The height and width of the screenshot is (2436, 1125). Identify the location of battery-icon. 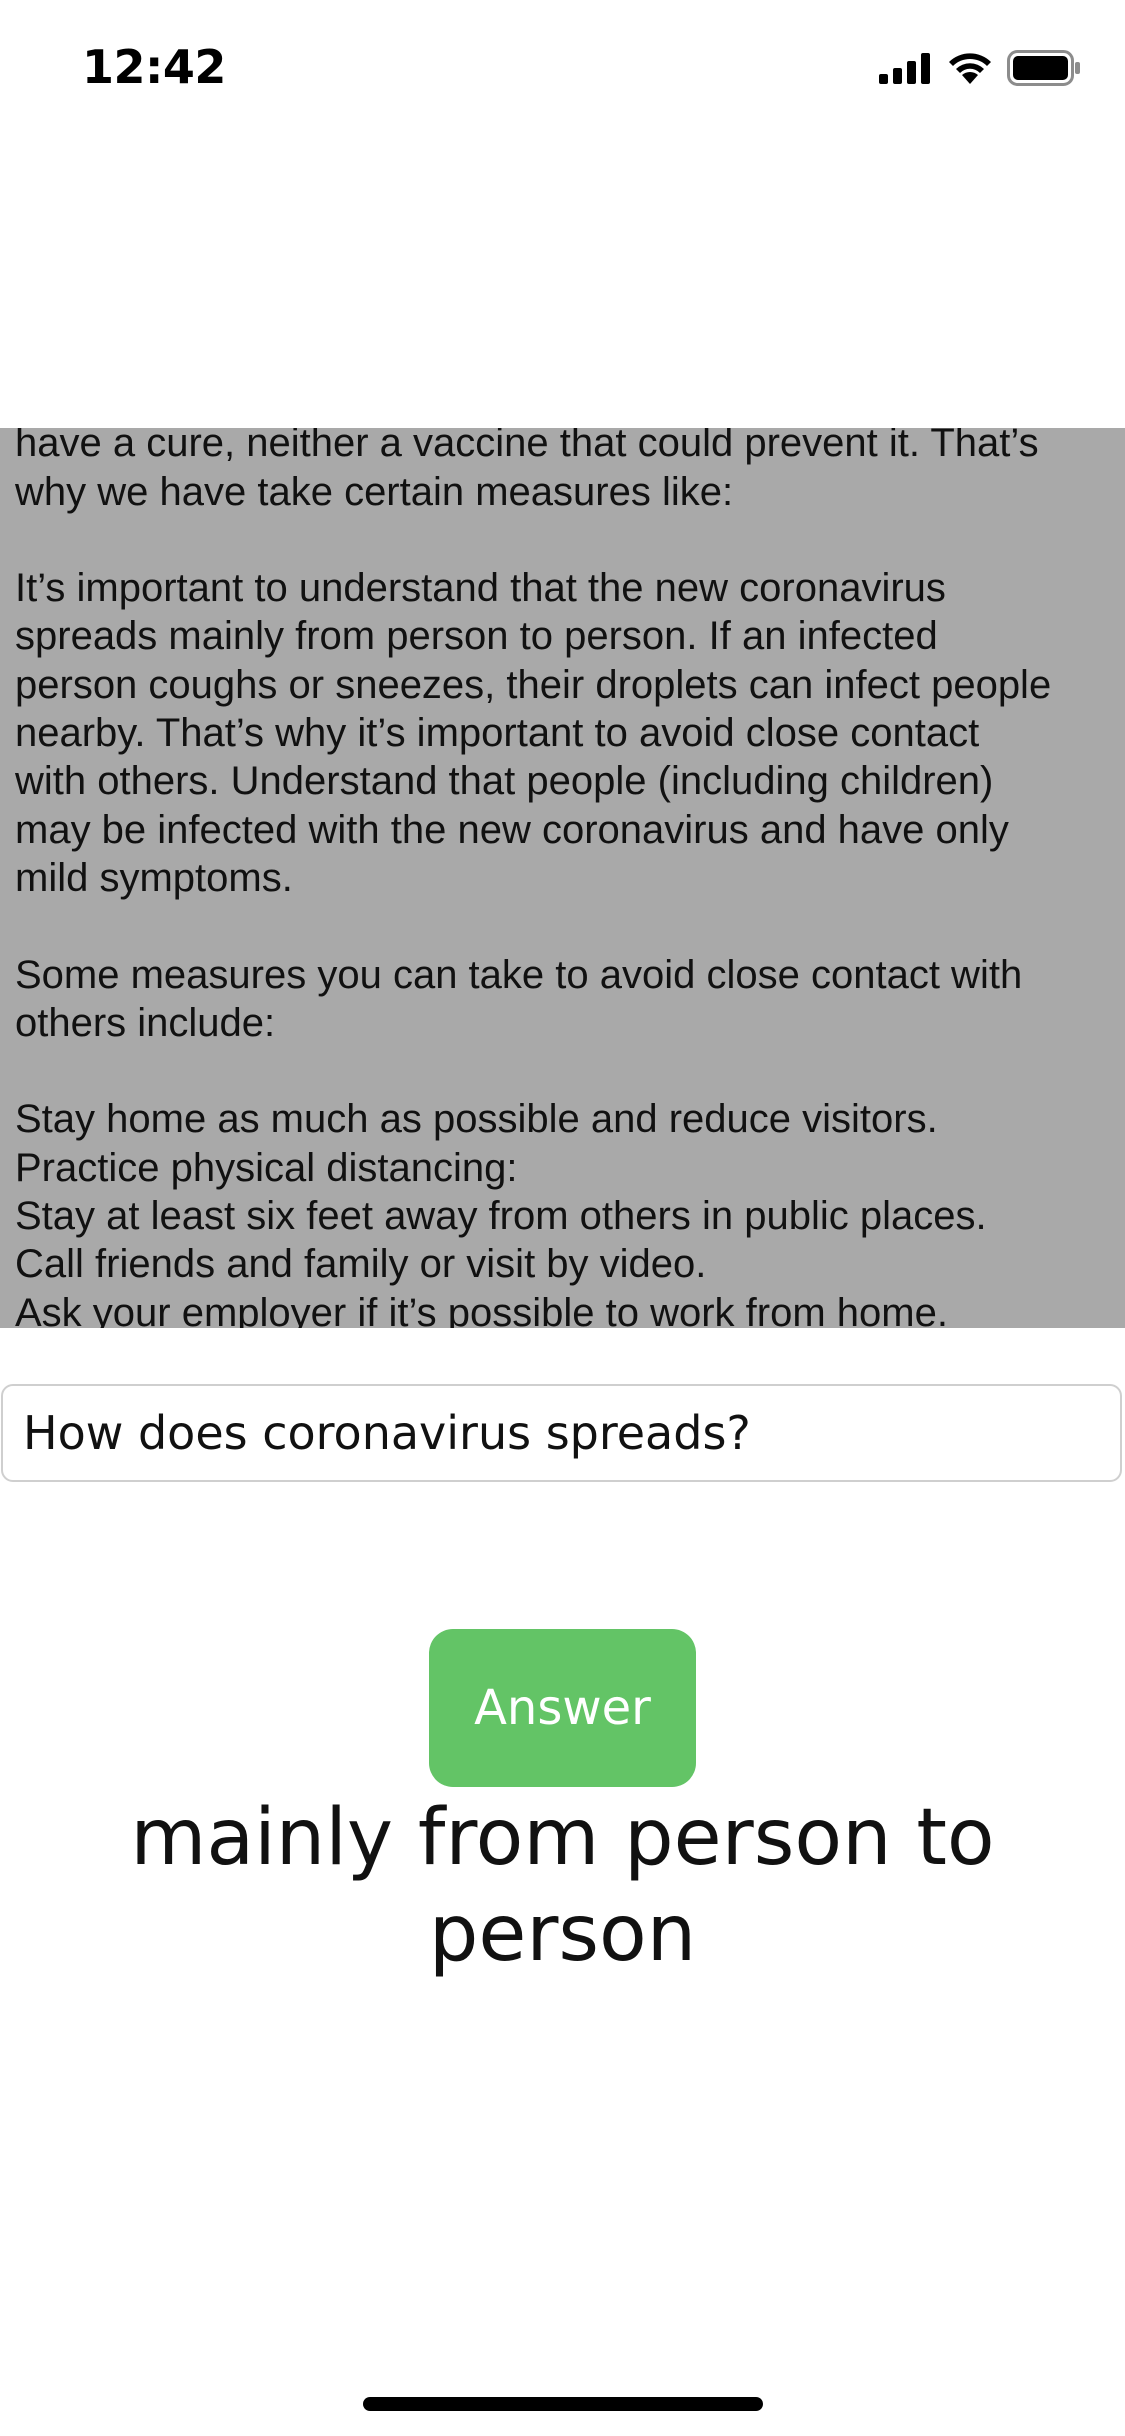
(1043, 68).